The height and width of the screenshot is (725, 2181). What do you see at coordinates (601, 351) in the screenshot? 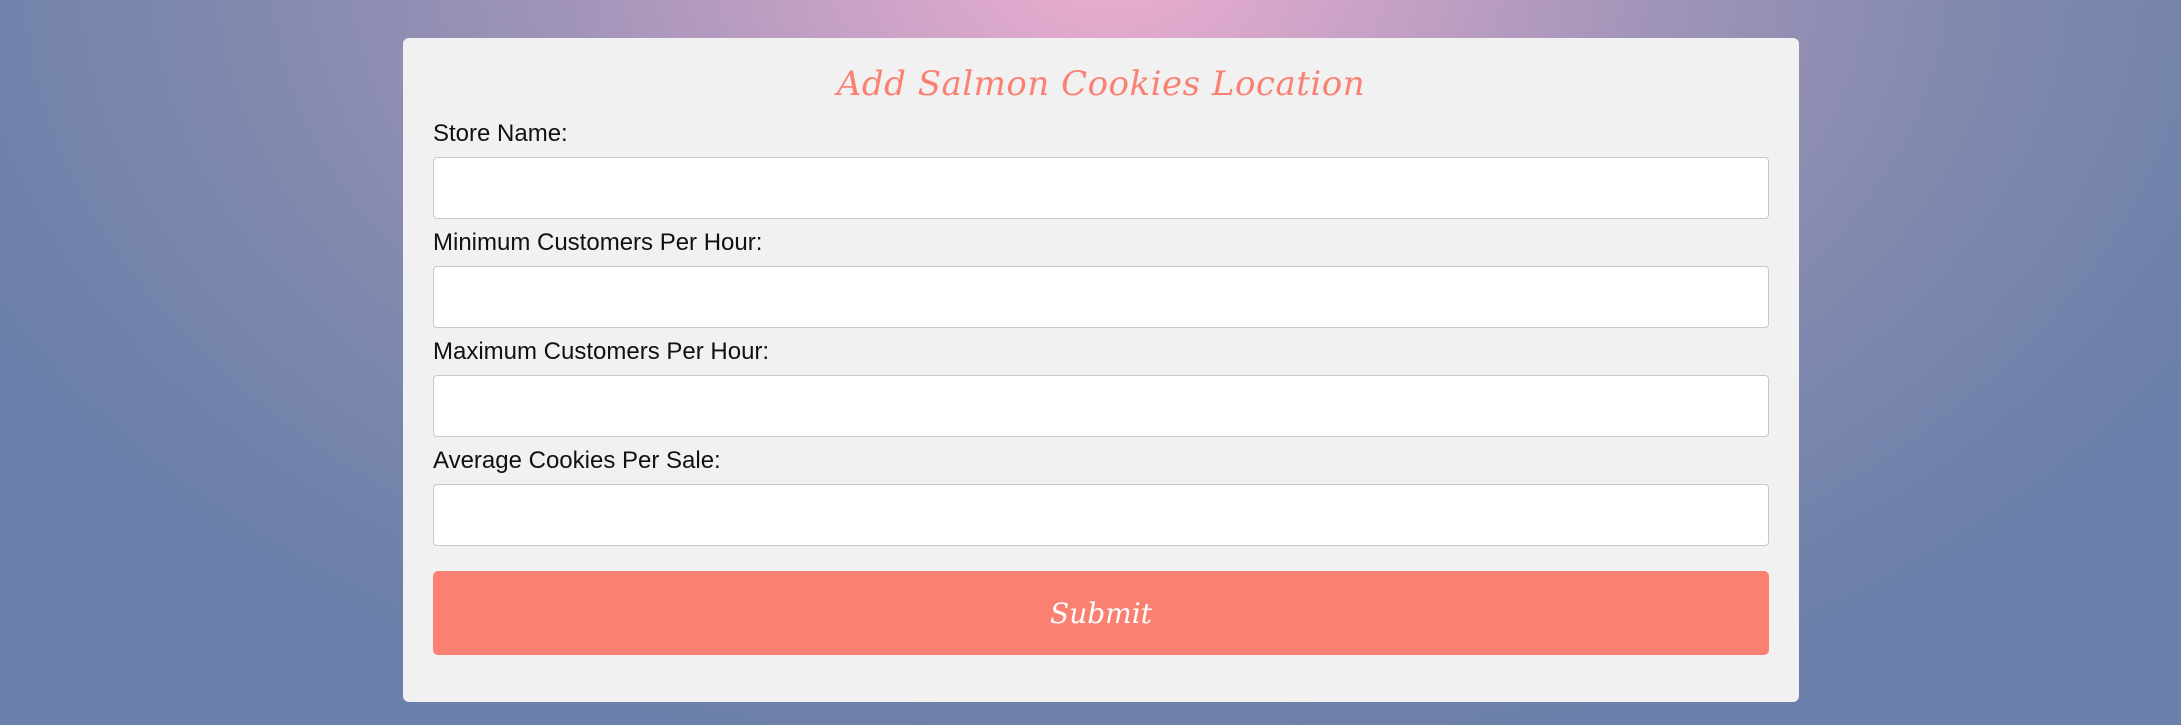
I see `max-customers-label: Maximum Customers Per Hour:` at bounding box center [601, 351].